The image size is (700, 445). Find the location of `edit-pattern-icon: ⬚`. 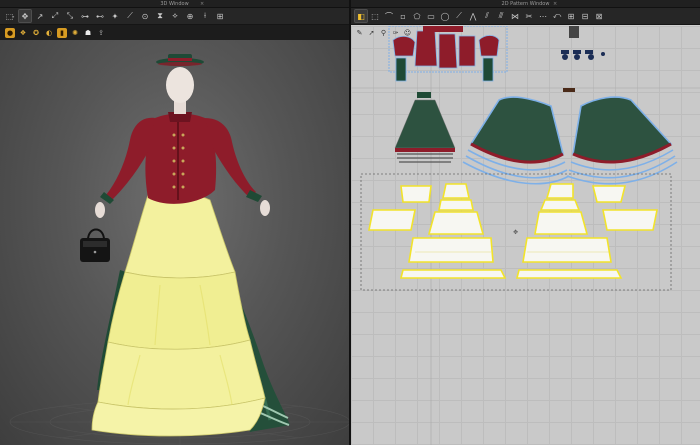

edit-pattern-icon: ⬚ is located at coordinates (375, 16).